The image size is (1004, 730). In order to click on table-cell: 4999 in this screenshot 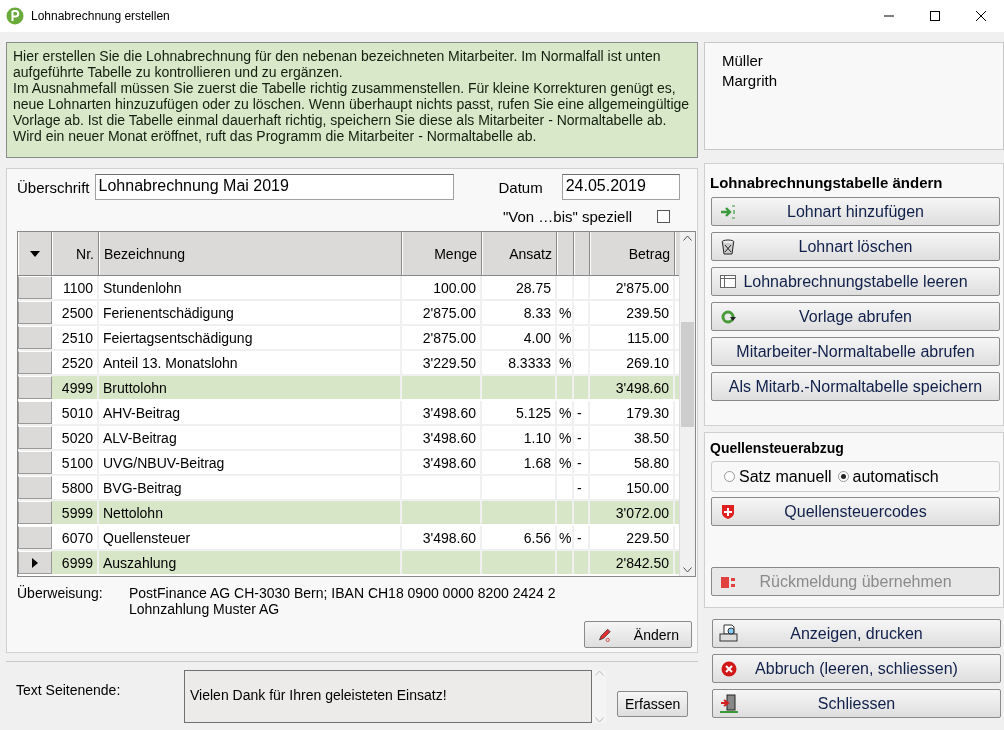, I will do `click(75, 387)`.